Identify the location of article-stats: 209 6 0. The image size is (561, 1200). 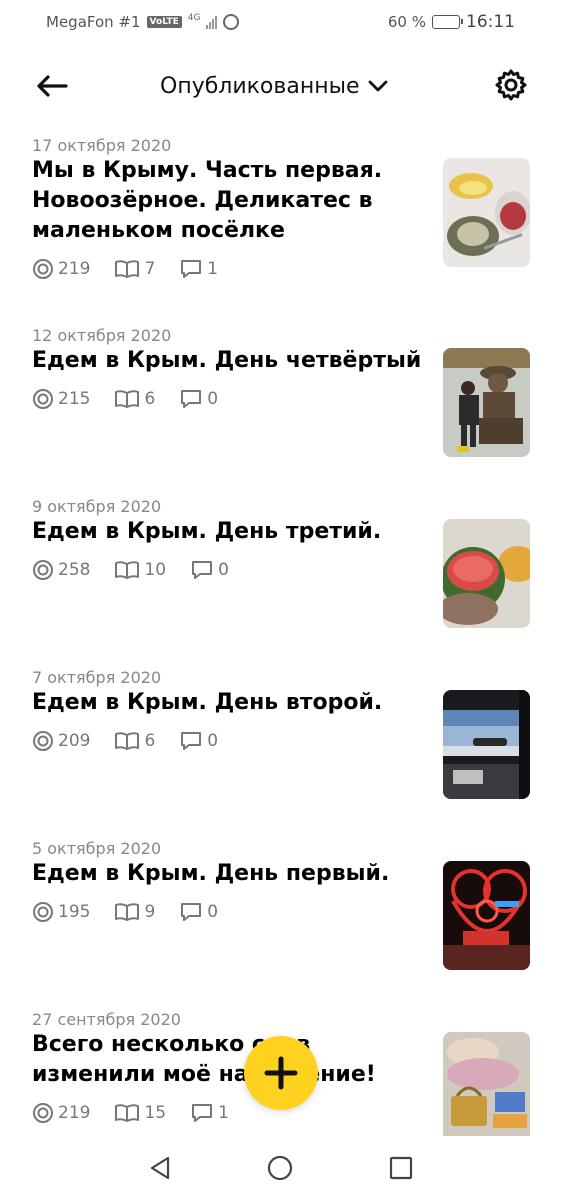
(125, 741).